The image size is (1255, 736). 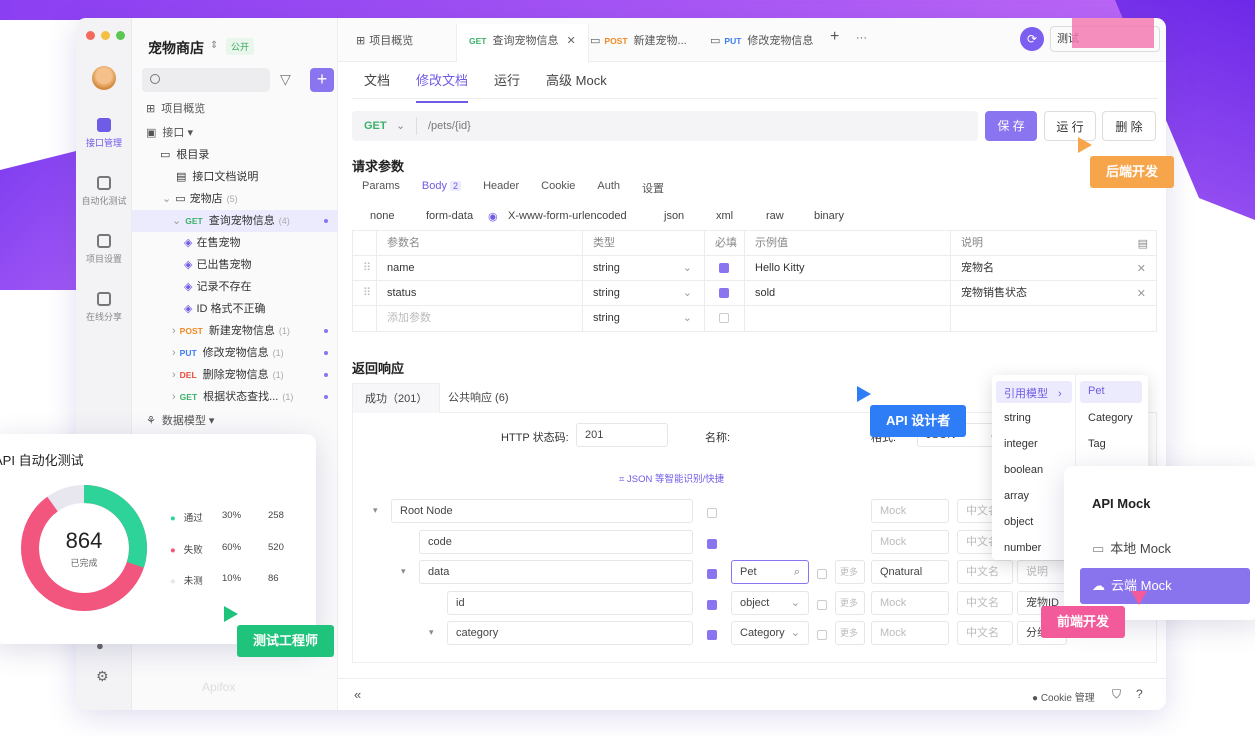 What do you see at coordinates (235, 155) in the screenshot?
I see `tree-root: ▭ 根目录` at bounding box center [235, 155].